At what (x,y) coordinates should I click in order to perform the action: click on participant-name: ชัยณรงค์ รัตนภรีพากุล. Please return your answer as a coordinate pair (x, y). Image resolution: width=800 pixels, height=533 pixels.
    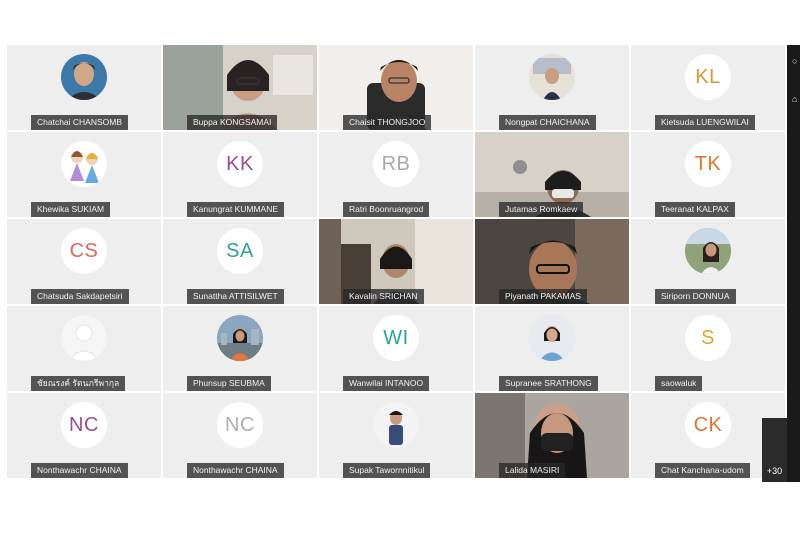
    Looking at the image, I should click on (78, 383).